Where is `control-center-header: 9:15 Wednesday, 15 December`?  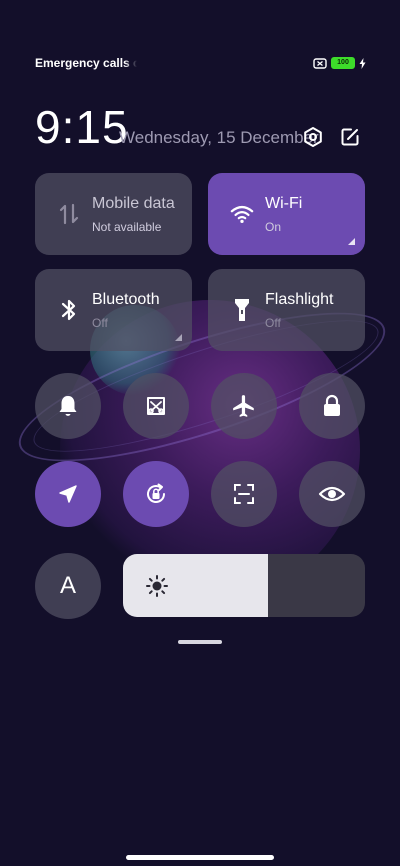
control-center-header: 9:15 Wednesday, 15 December is located at coordinates (200, 130).